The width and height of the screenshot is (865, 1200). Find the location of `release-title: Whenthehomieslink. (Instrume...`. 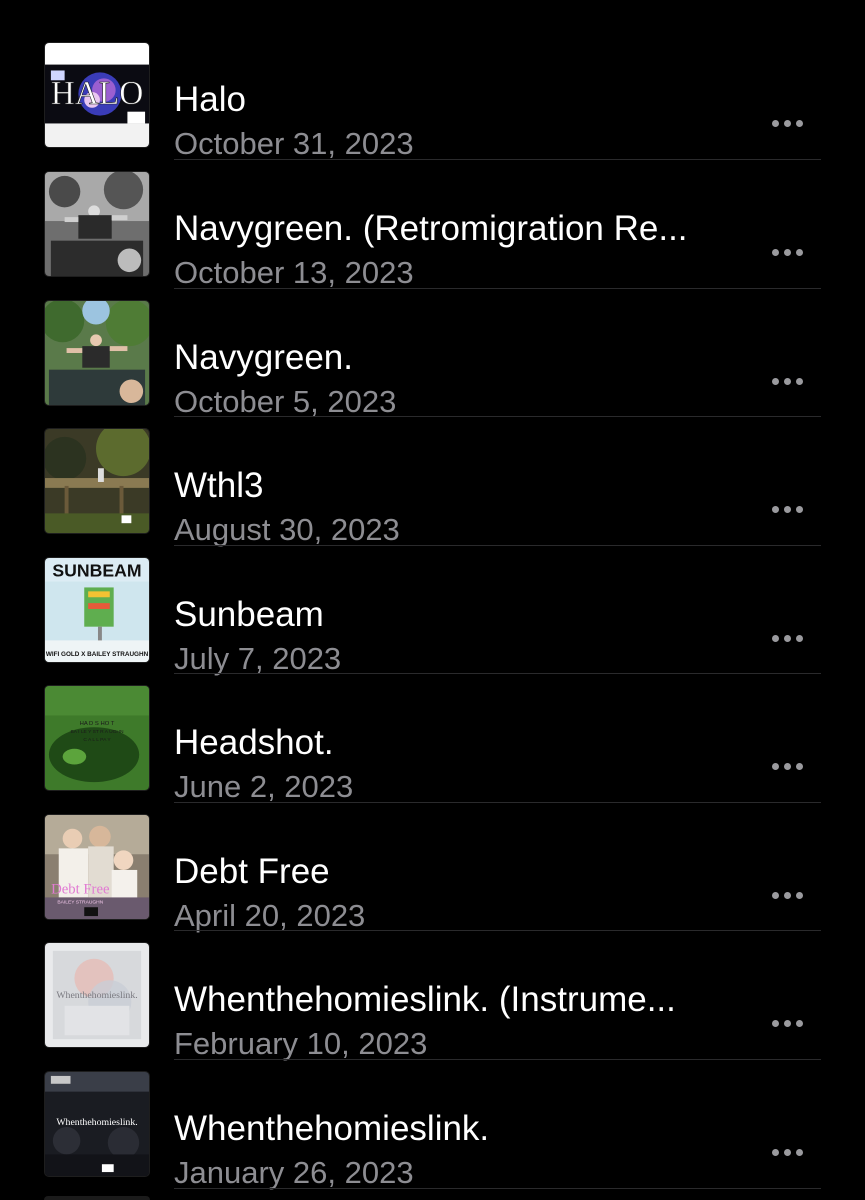

release-title: Whenthehomieslink. (Instrume... is located at coordinates (425, 999).